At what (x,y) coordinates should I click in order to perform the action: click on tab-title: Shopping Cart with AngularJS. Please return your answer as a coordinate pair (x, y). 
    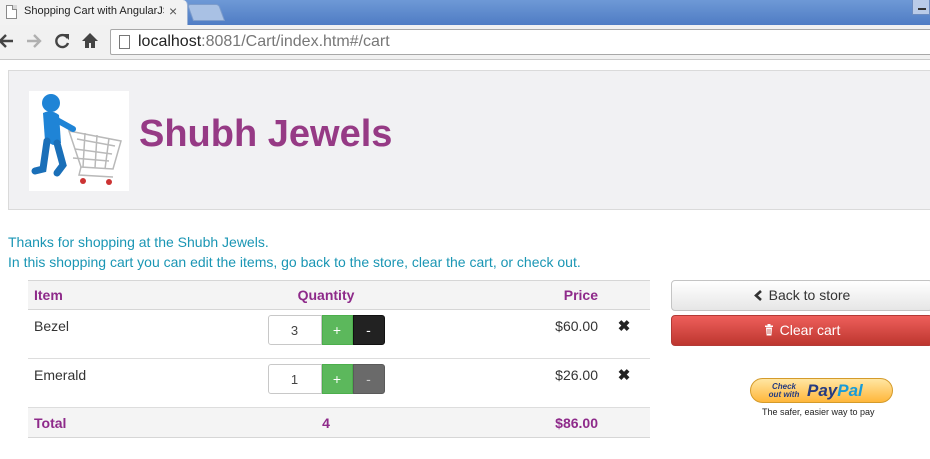
    Looking at the image, I should click on (94, 11).